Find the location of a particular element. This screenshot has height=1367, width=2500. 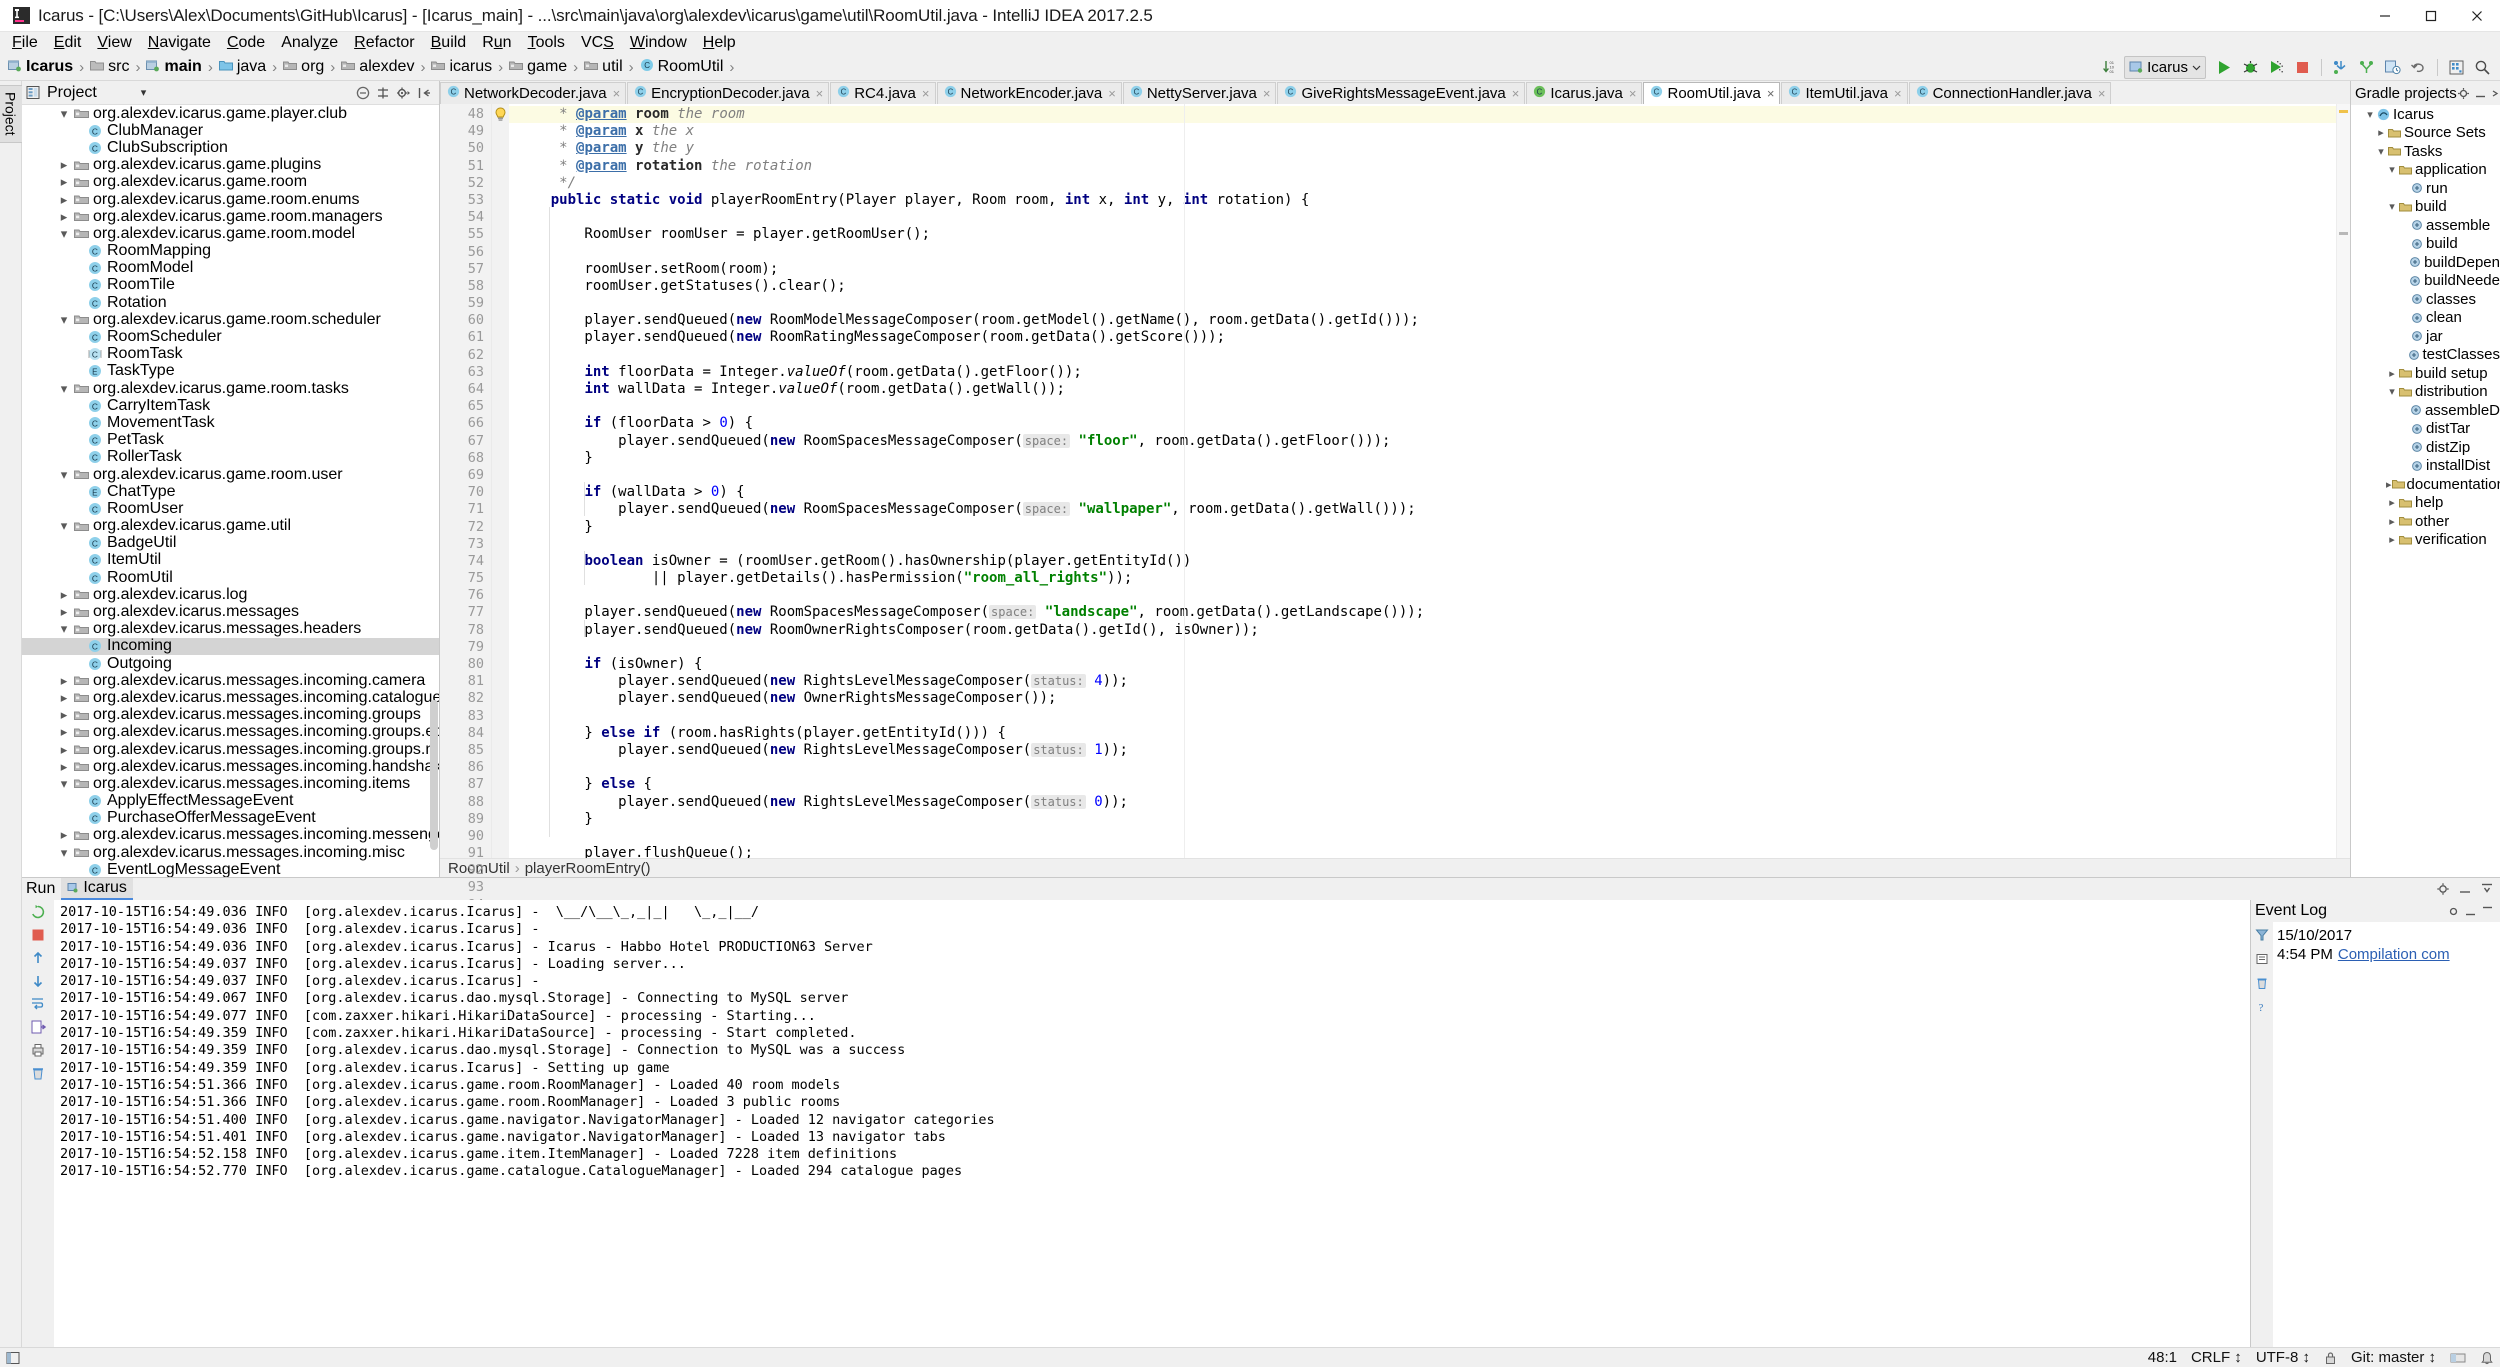

tree-node-package: ▸ org.alexdev.icarus.game.room.managers is located at coordinates (230, 216).